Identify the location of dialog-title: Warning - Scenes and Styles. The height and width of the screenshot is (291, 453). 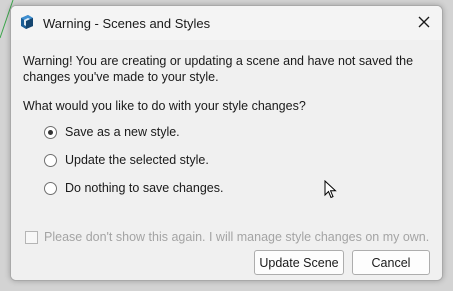
(127, 23).